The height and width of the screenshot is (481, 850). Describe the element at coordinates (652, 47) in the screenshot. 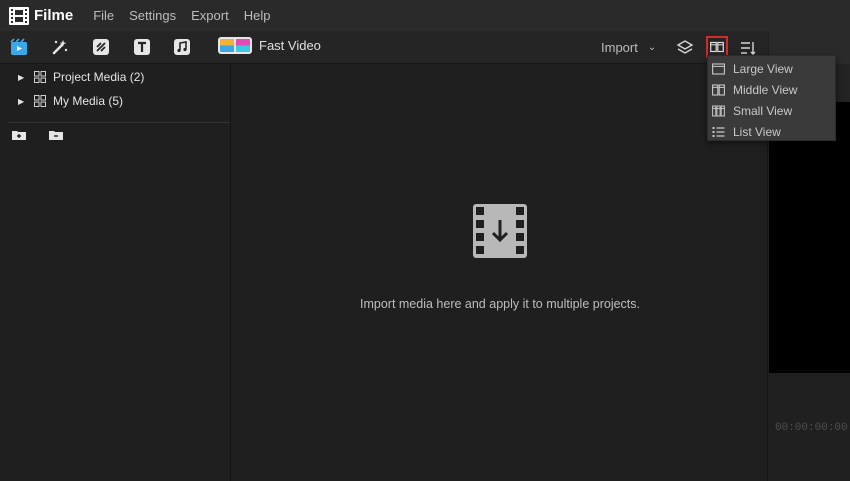

I see `chevron-down-icon: ⌄` at that location.